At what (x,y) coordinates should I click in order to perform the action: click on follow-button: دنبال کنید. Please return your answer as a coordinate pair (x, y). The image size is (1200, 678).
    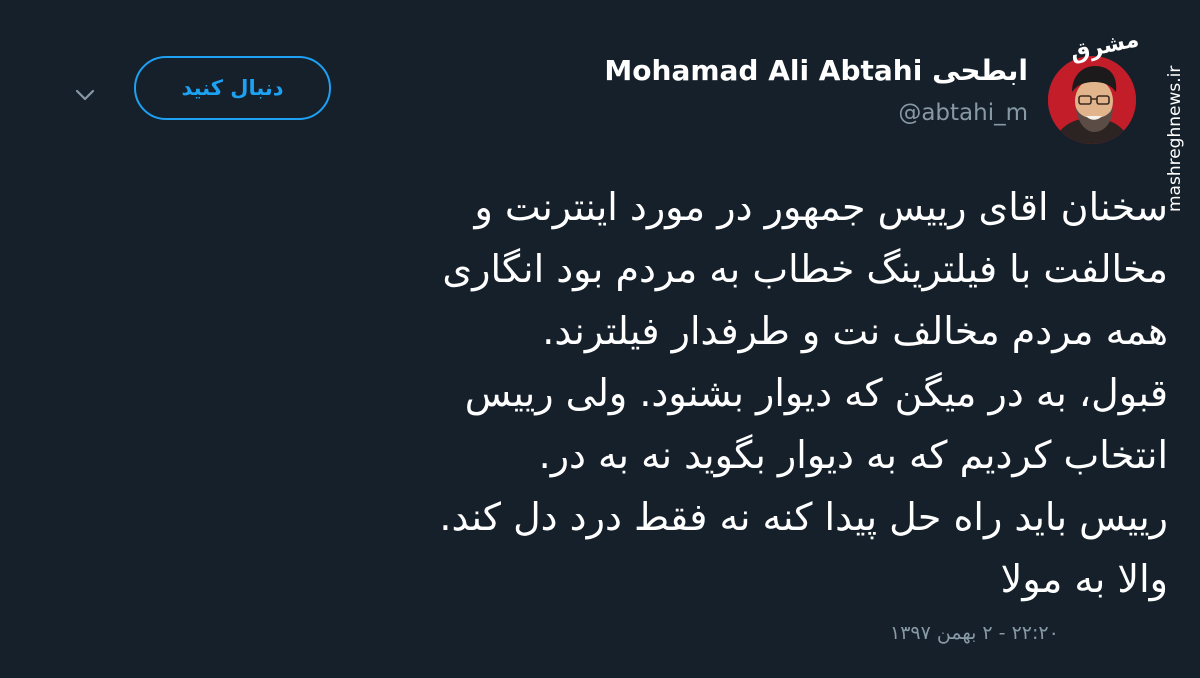
    Looking at the image, I should click on (232, 88).